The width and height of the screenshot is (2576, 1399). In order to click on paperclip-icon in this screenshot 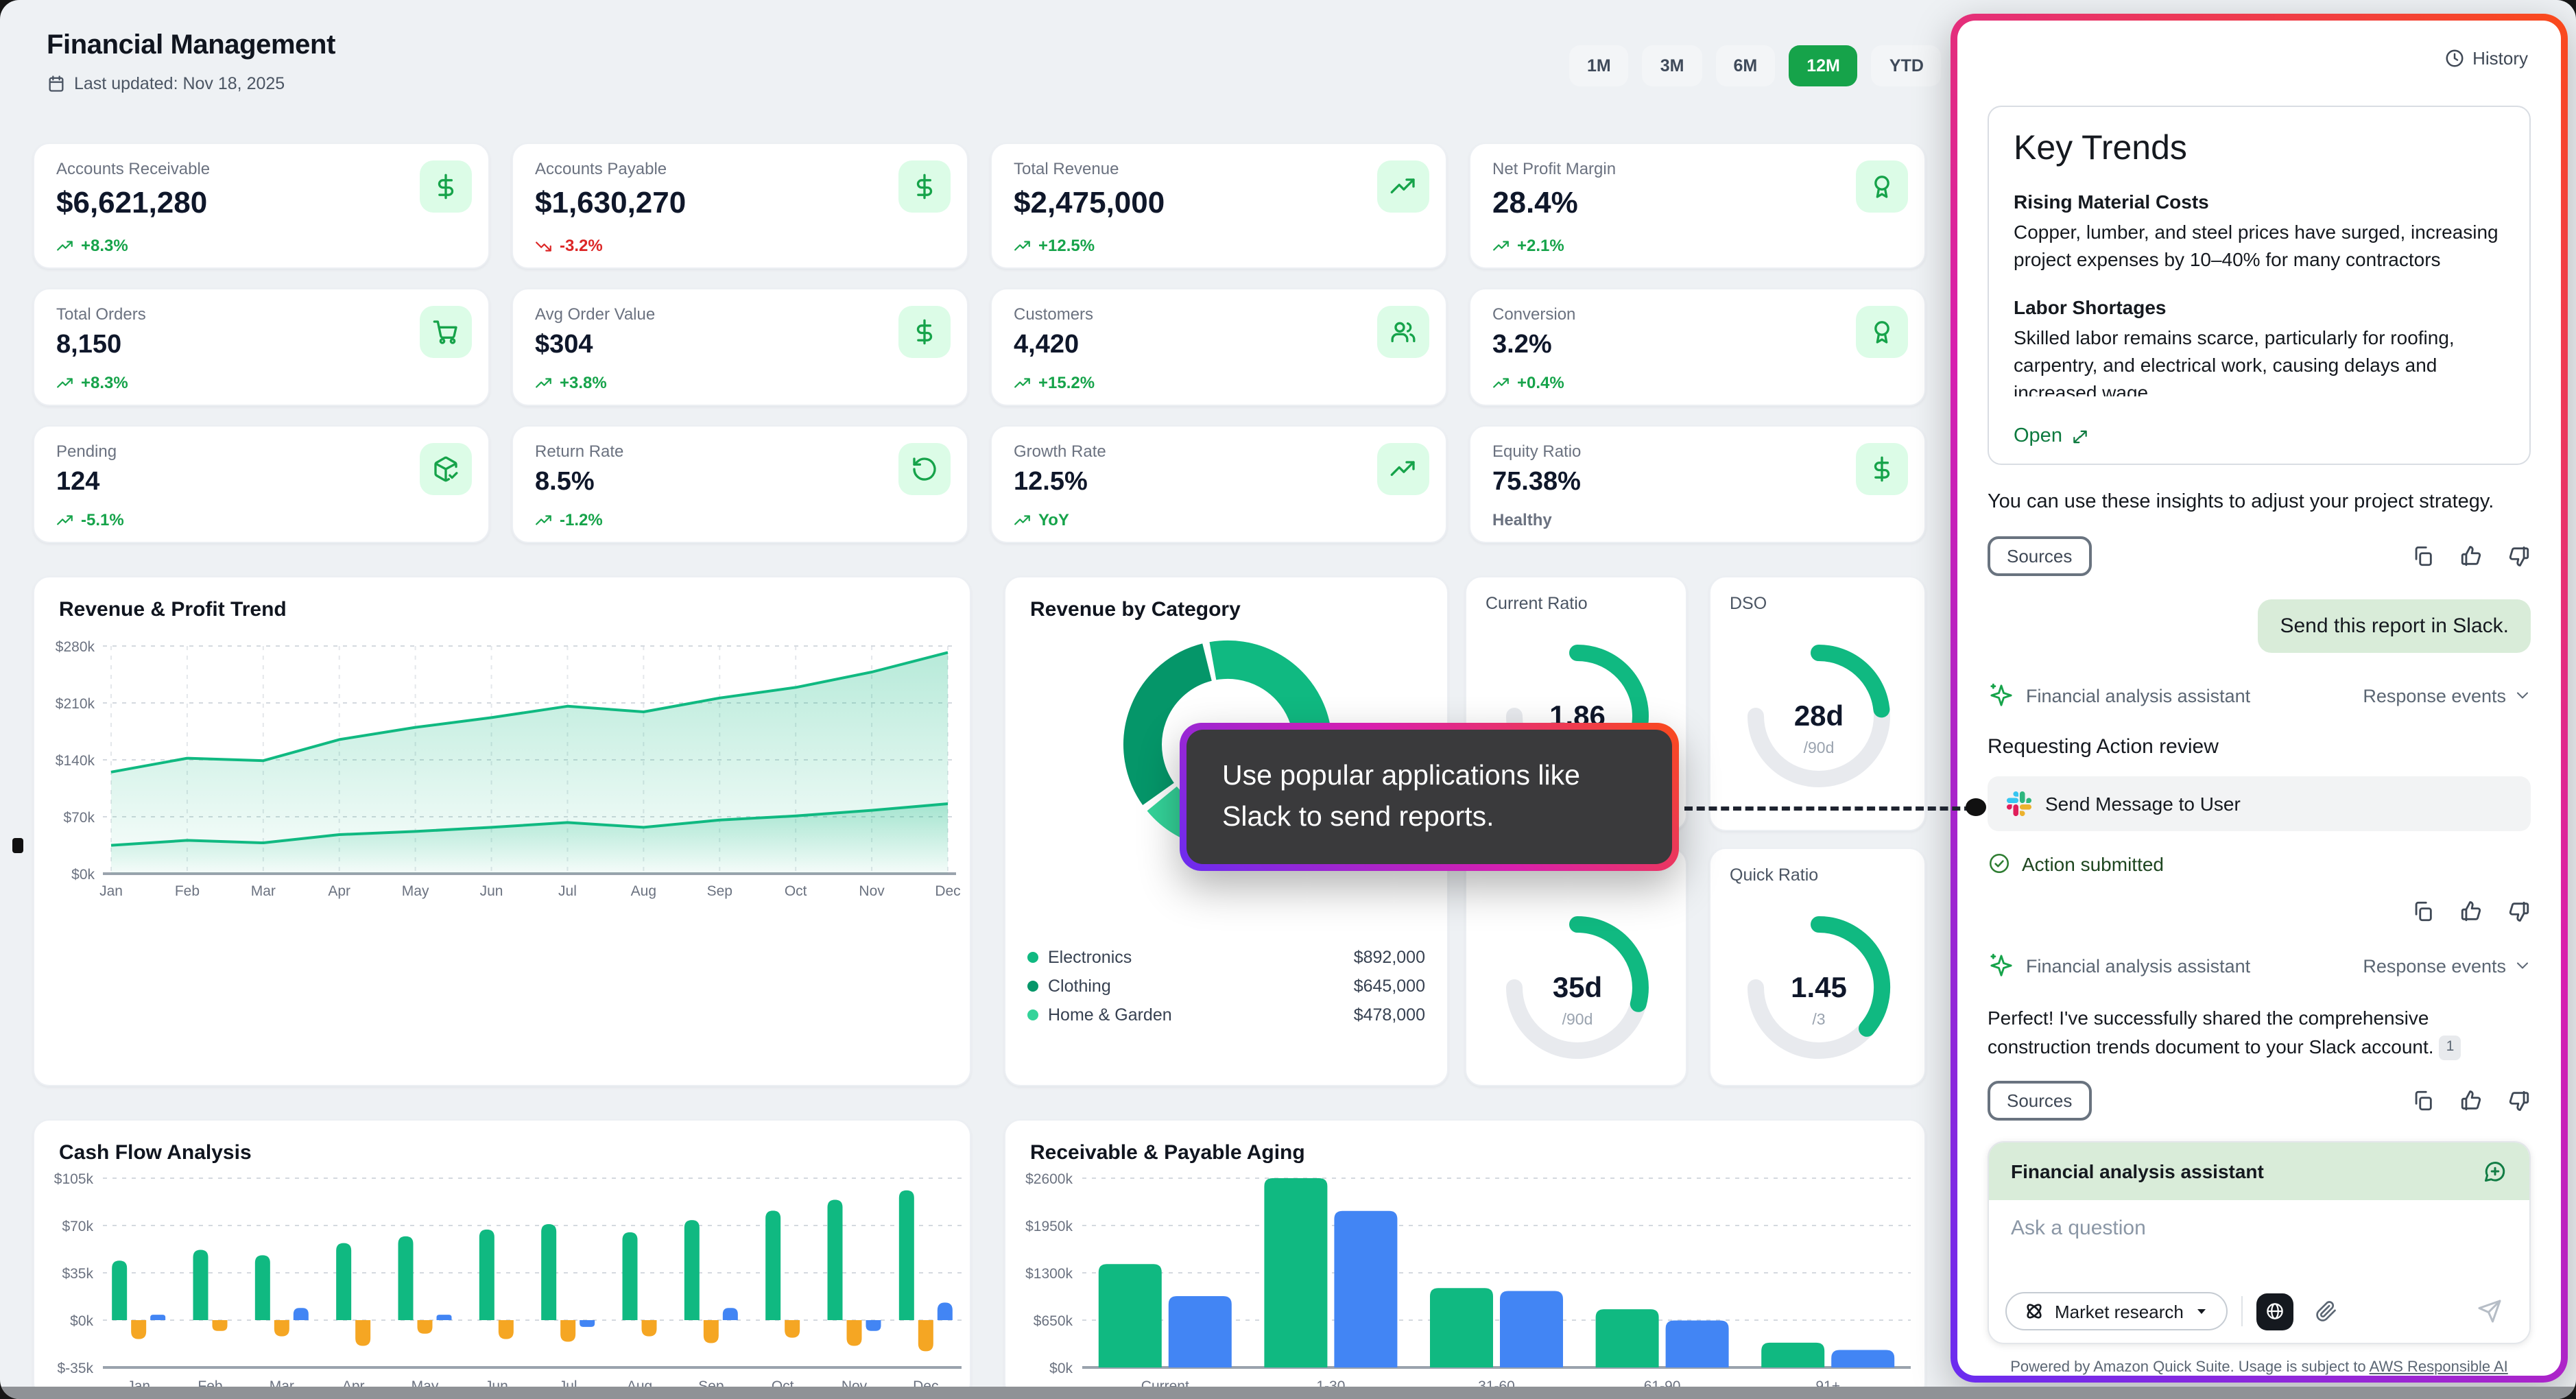, I will do `click(2326, 1311)`.